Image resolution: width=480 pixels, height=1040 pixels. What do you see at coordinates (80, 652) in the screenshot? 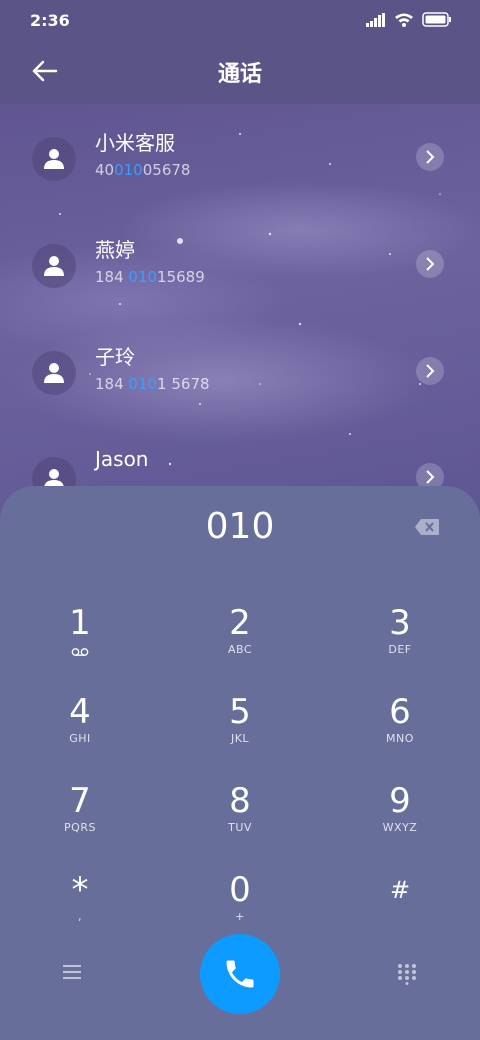
I see `voicemail-icon` at bounding box center [80, 652].